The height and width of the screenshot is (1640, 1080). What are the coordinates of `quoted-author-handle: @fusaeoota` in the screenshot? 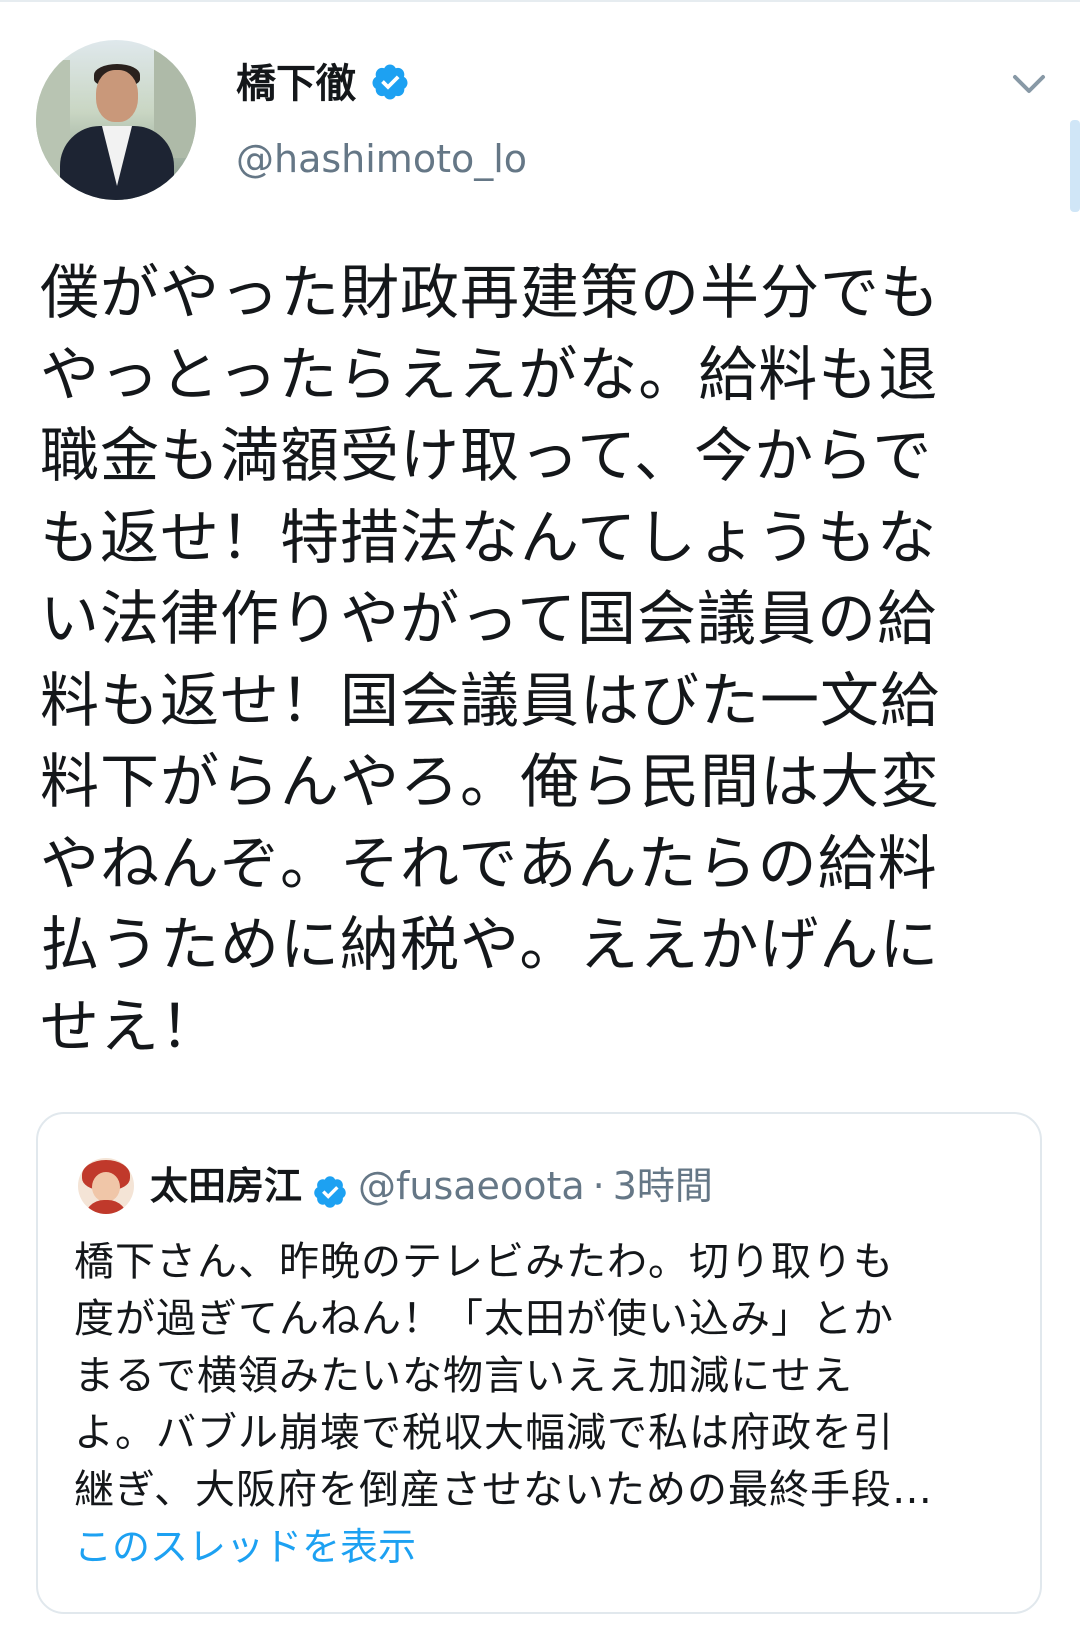 It's located at (471, 1186).